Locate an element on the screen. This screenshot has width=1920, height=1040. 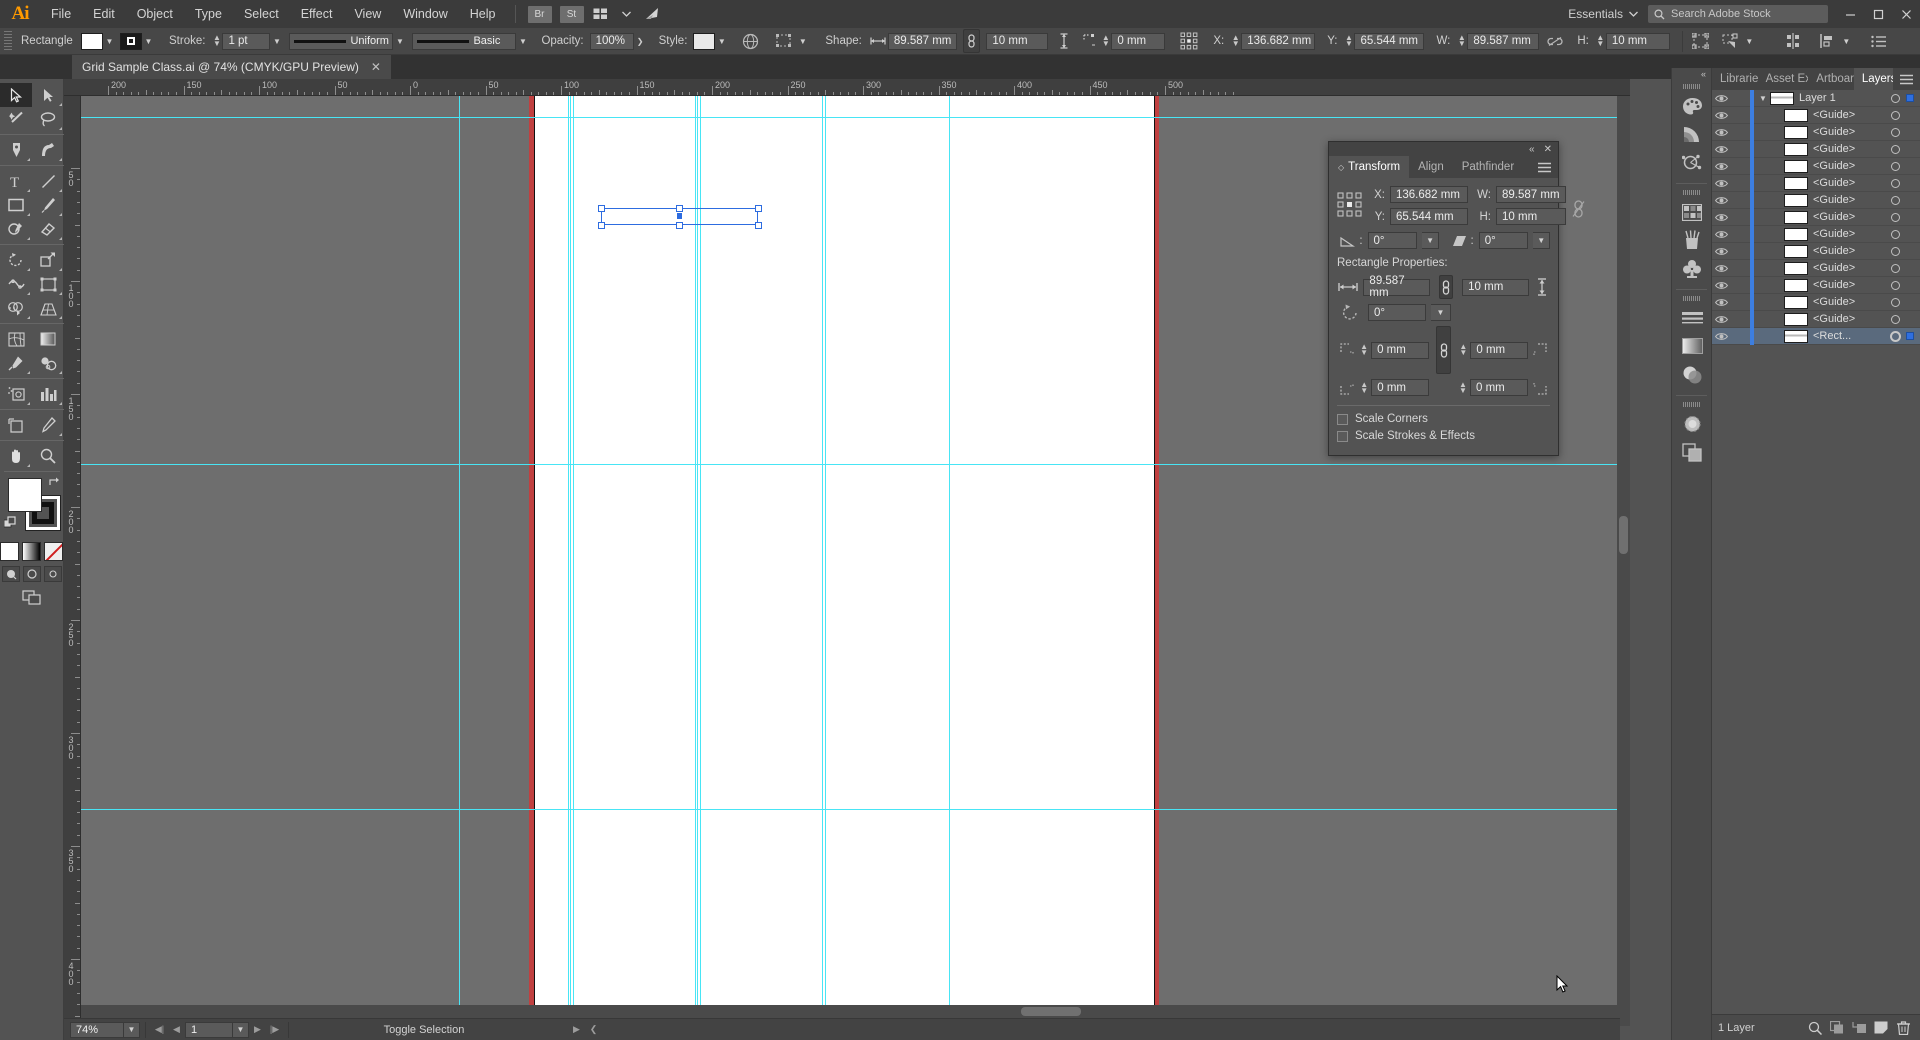
selection-handle-bl is located at coordinates (601, 225).